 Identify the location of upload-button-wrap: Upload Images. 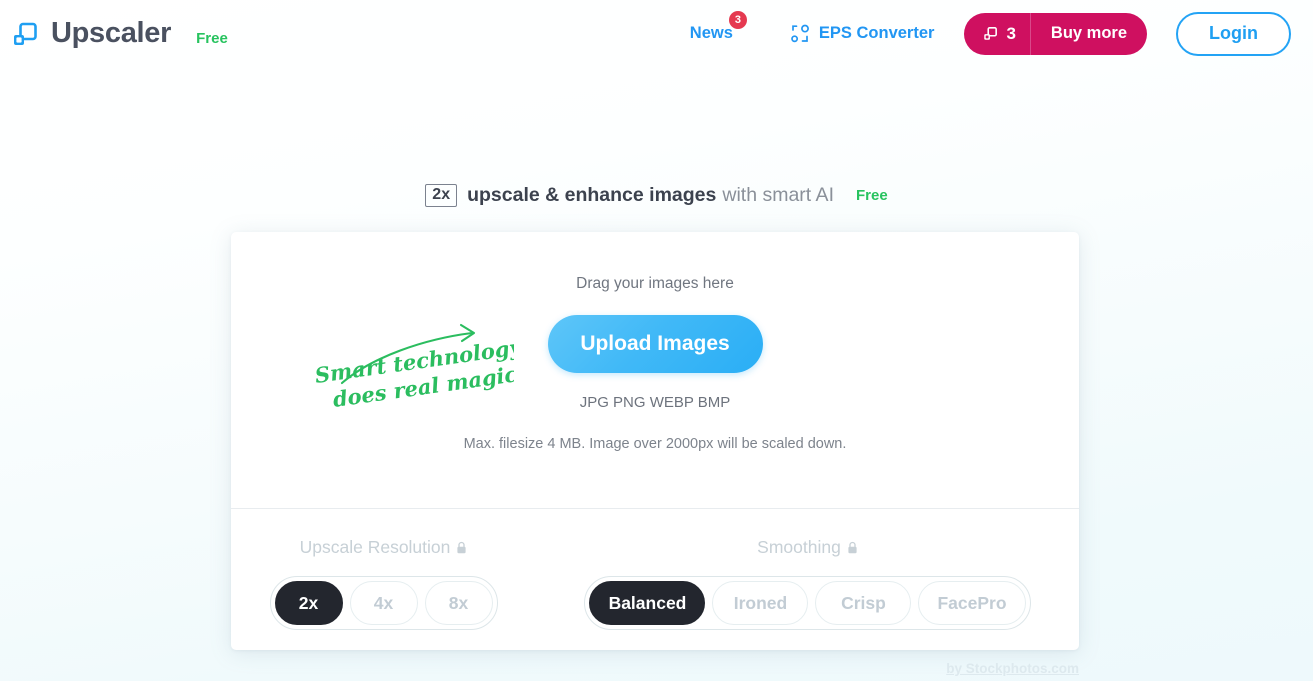
(655, 344).